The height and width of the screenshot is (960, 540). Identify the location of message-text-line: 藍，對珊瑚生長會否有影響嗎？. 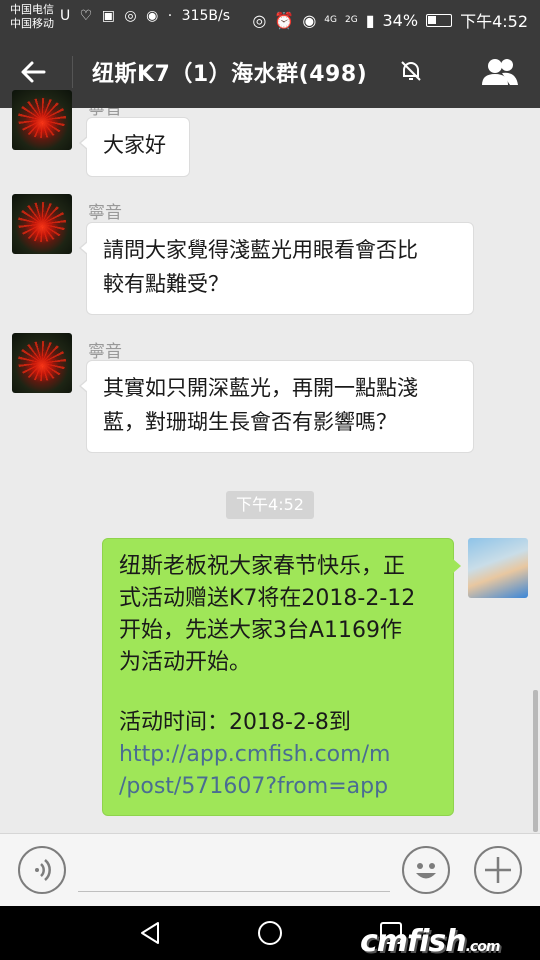
(250, 422).